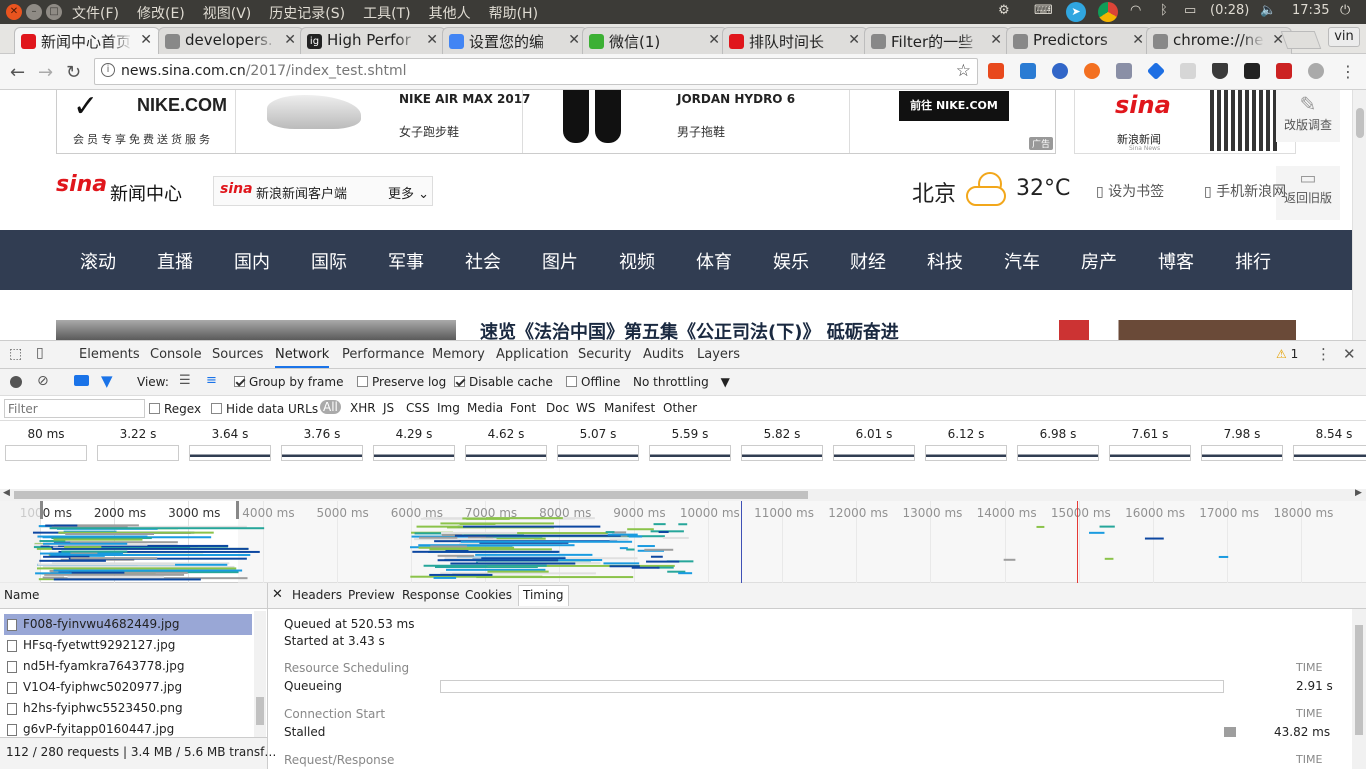  I want to click on browser-tab: 微信(1) ✕, so click(655, 40).